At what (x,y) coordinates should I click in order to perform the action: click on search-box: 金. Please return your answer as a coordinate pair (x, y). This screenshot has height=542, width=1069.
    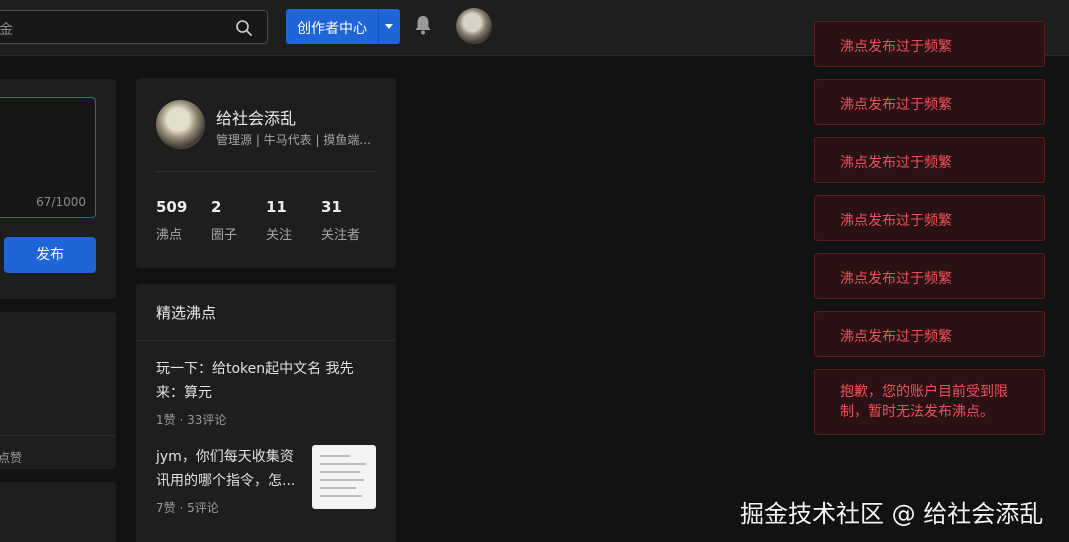
    Looking at the image, I should click on (134, 27).